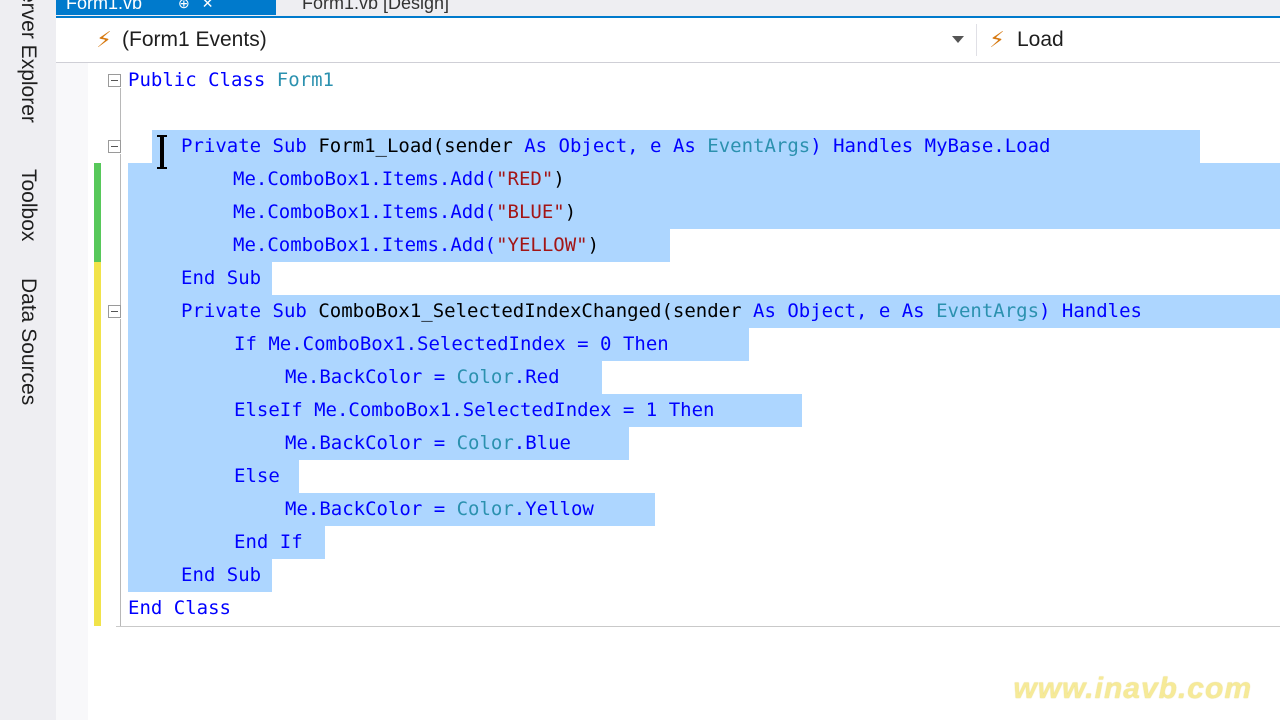 The image size is (1280, 720). I want to click on server-explorer-label: Server Explorer, so click(28, 61).